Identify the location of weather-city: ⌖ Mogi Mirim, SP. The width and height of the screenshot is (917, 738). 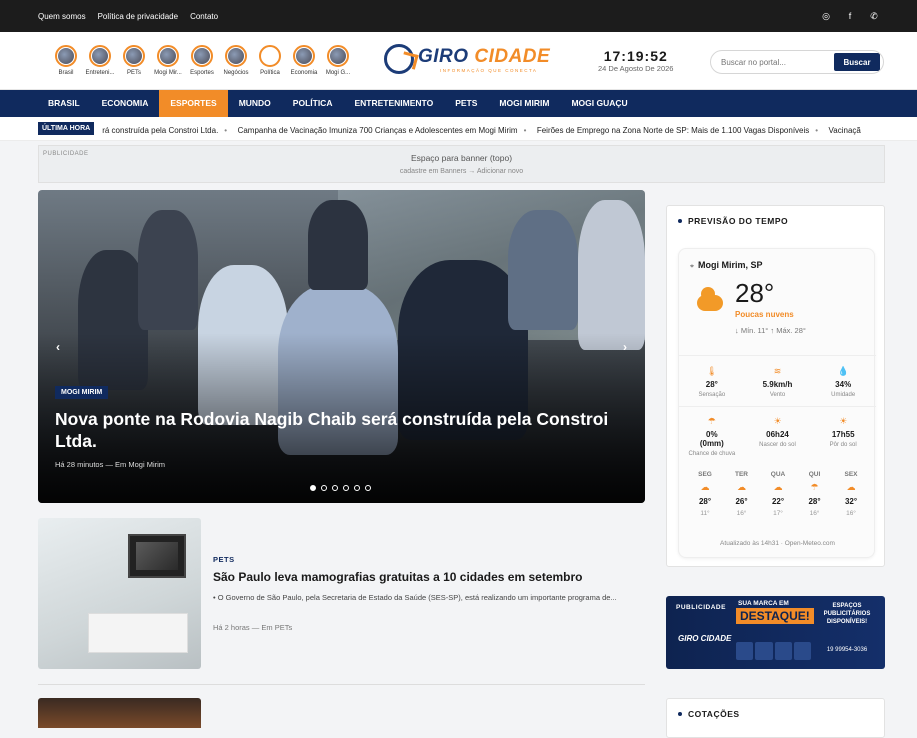
(726, 265).